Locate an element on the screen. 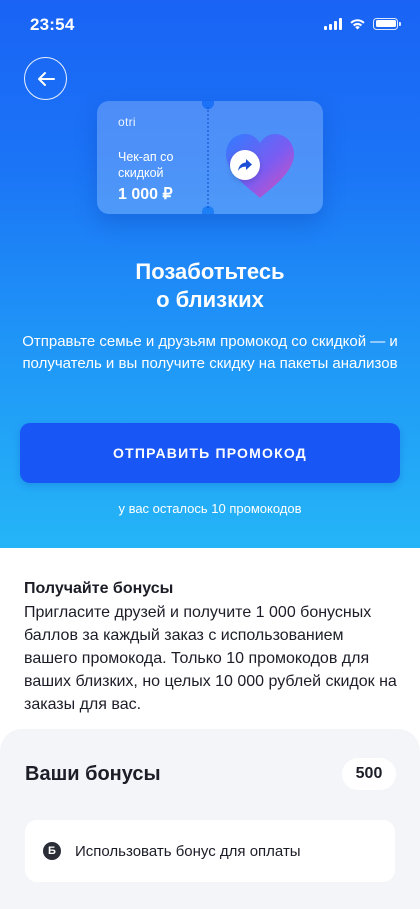  hero-title-line-1: Позаботьтесь is located at coordinates (210, 271).